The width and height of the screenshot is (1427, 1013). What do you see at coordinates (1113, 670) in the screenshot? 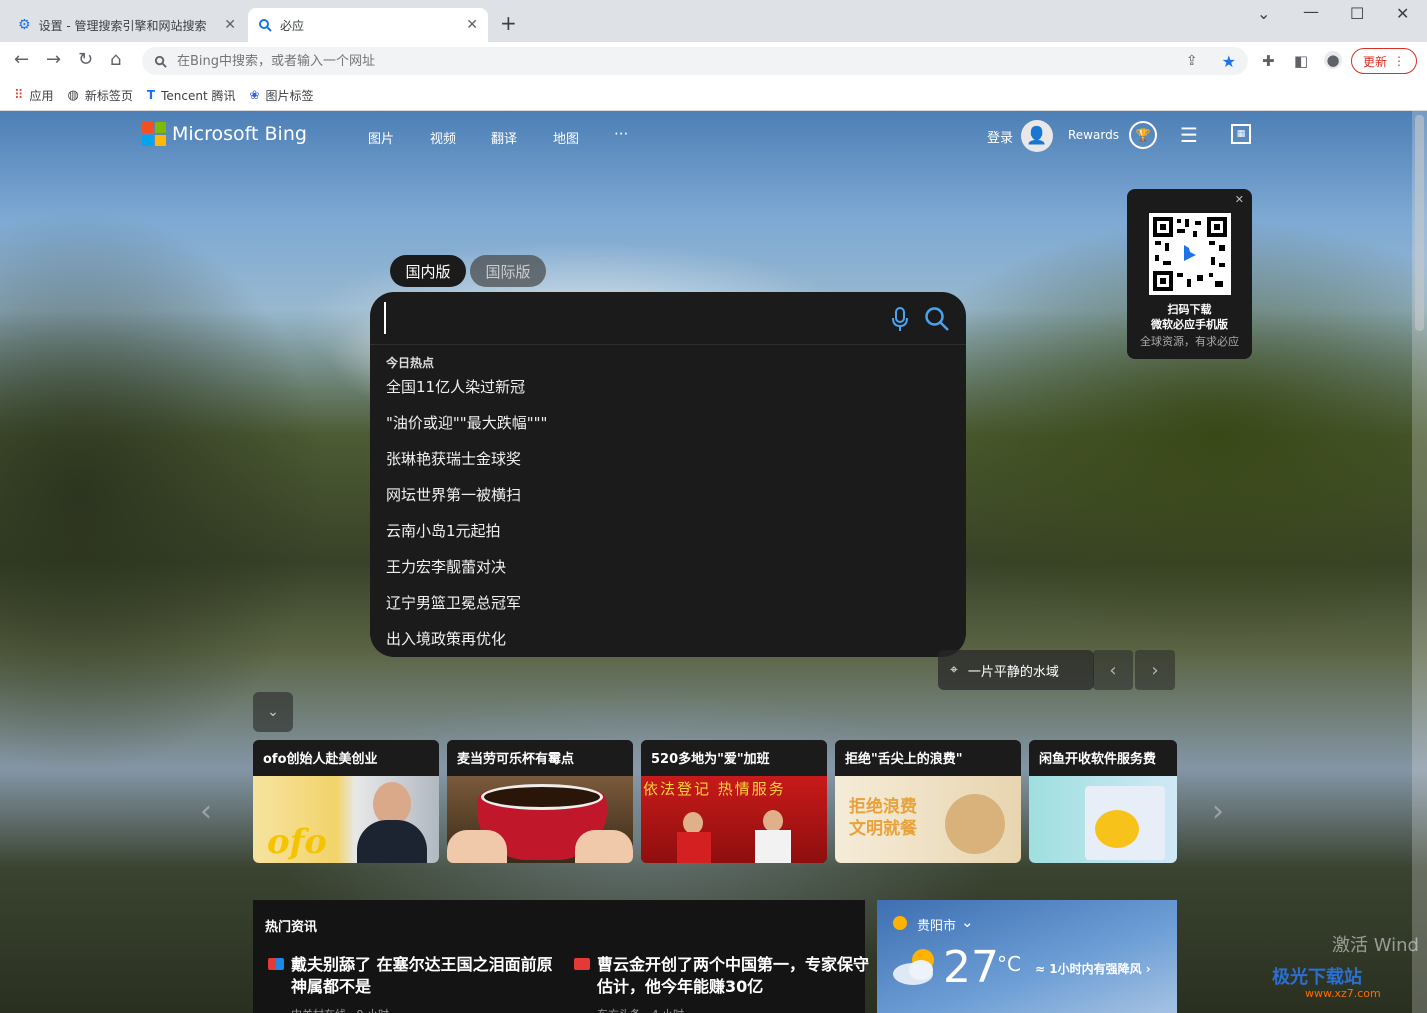
I see `previous-image-button: ‹` at bounding box center [1113, 670].